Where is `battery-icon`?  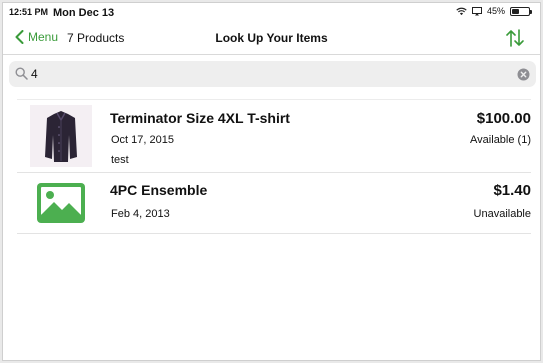
battery-icon is located at coordinates (521, 11).